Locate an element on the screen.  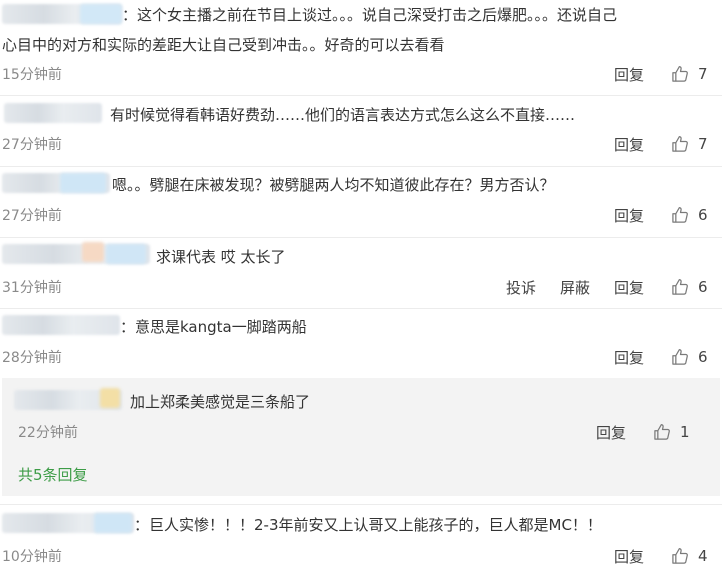
like-count: 4 is located at coordinates (703, 556).